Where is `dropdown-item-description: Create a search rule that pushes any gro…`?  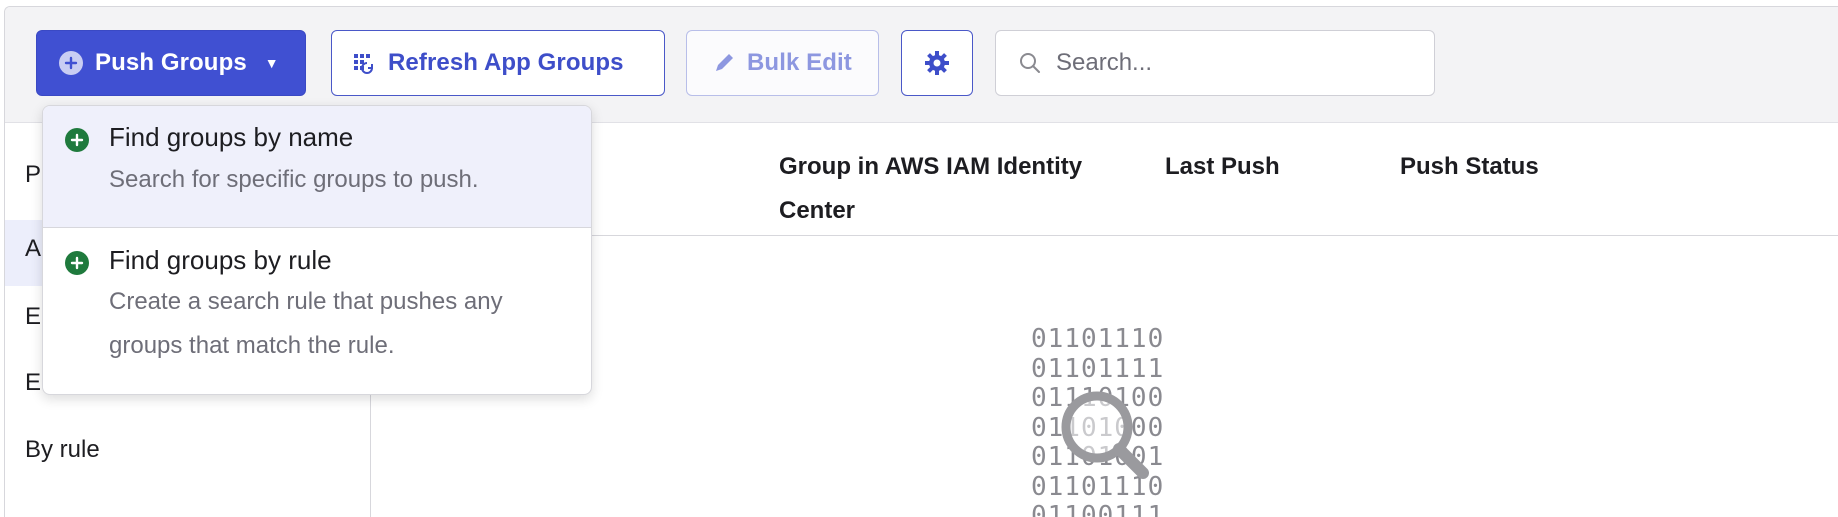
dropdown-item-description: Create a search rule that pushes any gro… is located at coordinates (306, 323).